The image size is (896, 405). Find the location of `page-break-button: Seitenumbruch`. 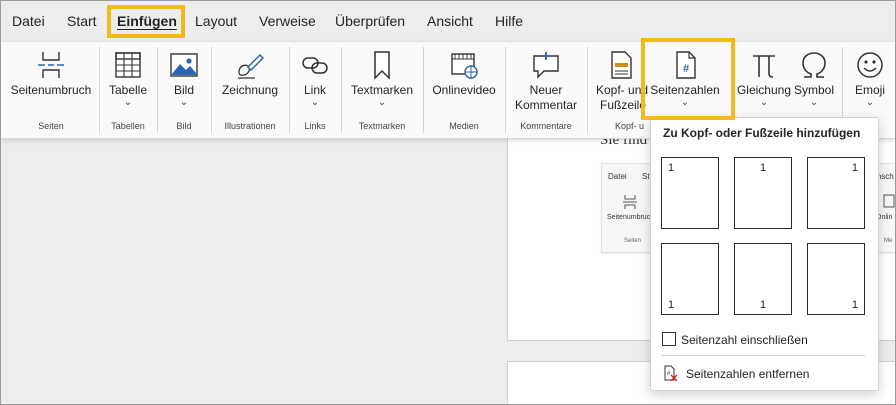

page-break-button: Seitenumbruch is located at coordinates (51, 83).